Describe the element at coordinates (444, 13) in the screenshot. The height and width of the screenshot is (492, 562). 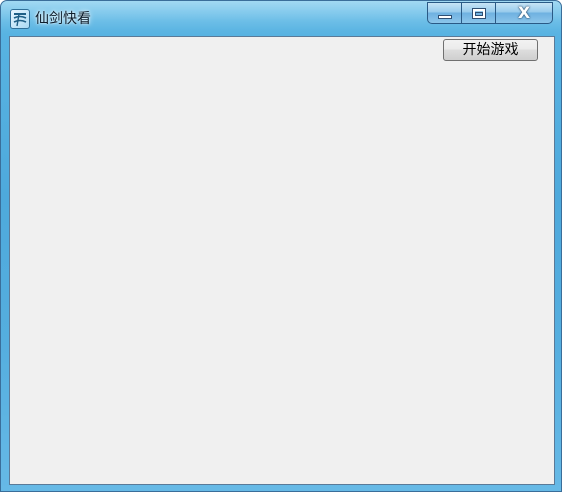
I see `minimize-button` at that location.